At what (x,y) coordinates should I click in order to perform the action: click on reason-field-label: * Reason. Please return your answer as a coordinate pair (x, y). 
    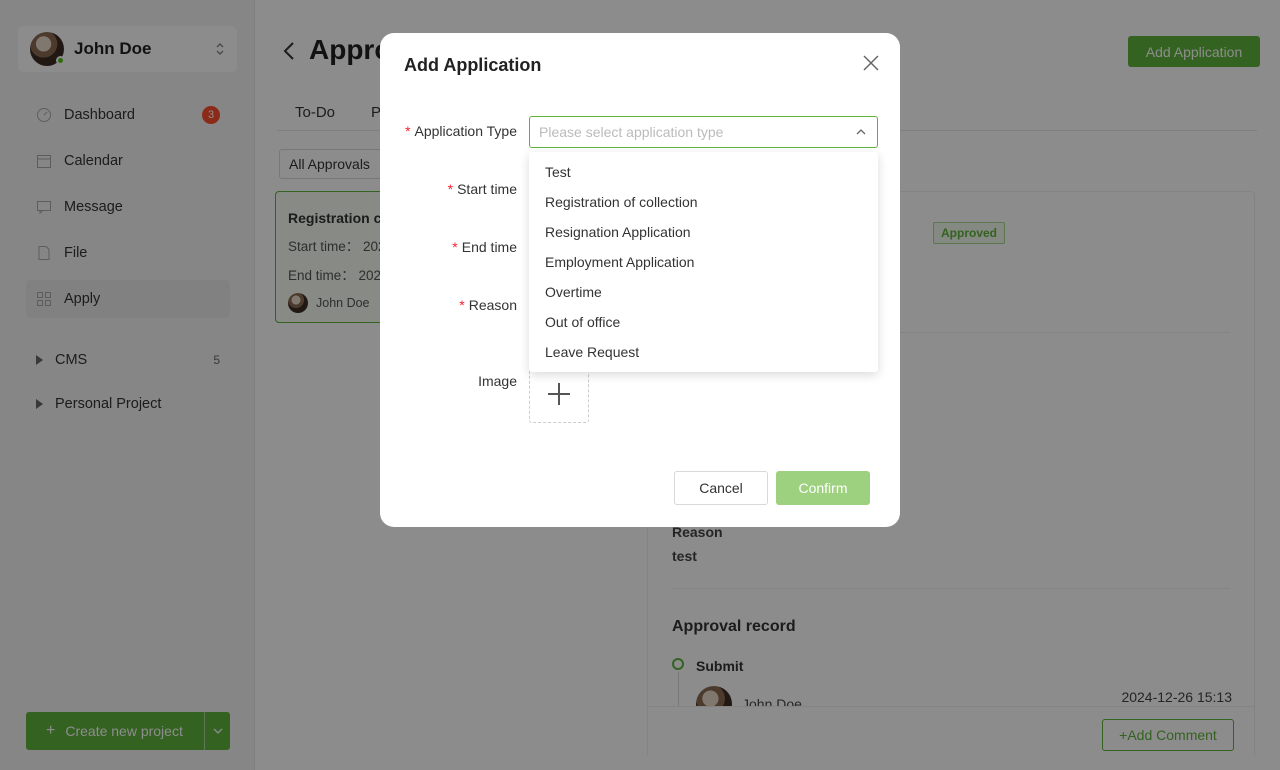
    Looking at the image, I should click on (488, 305).